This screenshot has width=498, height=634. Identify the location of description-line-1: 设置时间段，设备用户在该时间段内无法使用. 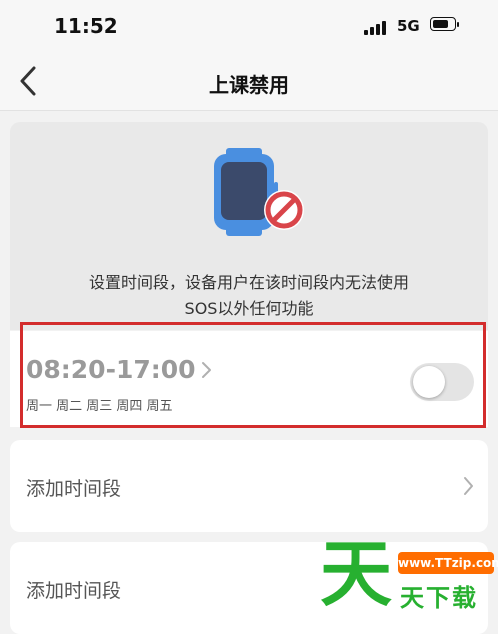
(248, 282).